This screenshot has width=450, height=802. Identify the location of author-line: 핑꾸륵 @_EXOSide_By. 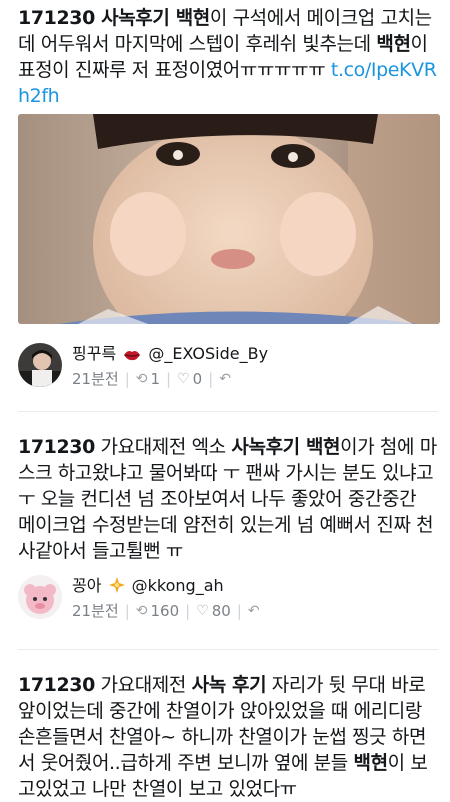
(170, 355).